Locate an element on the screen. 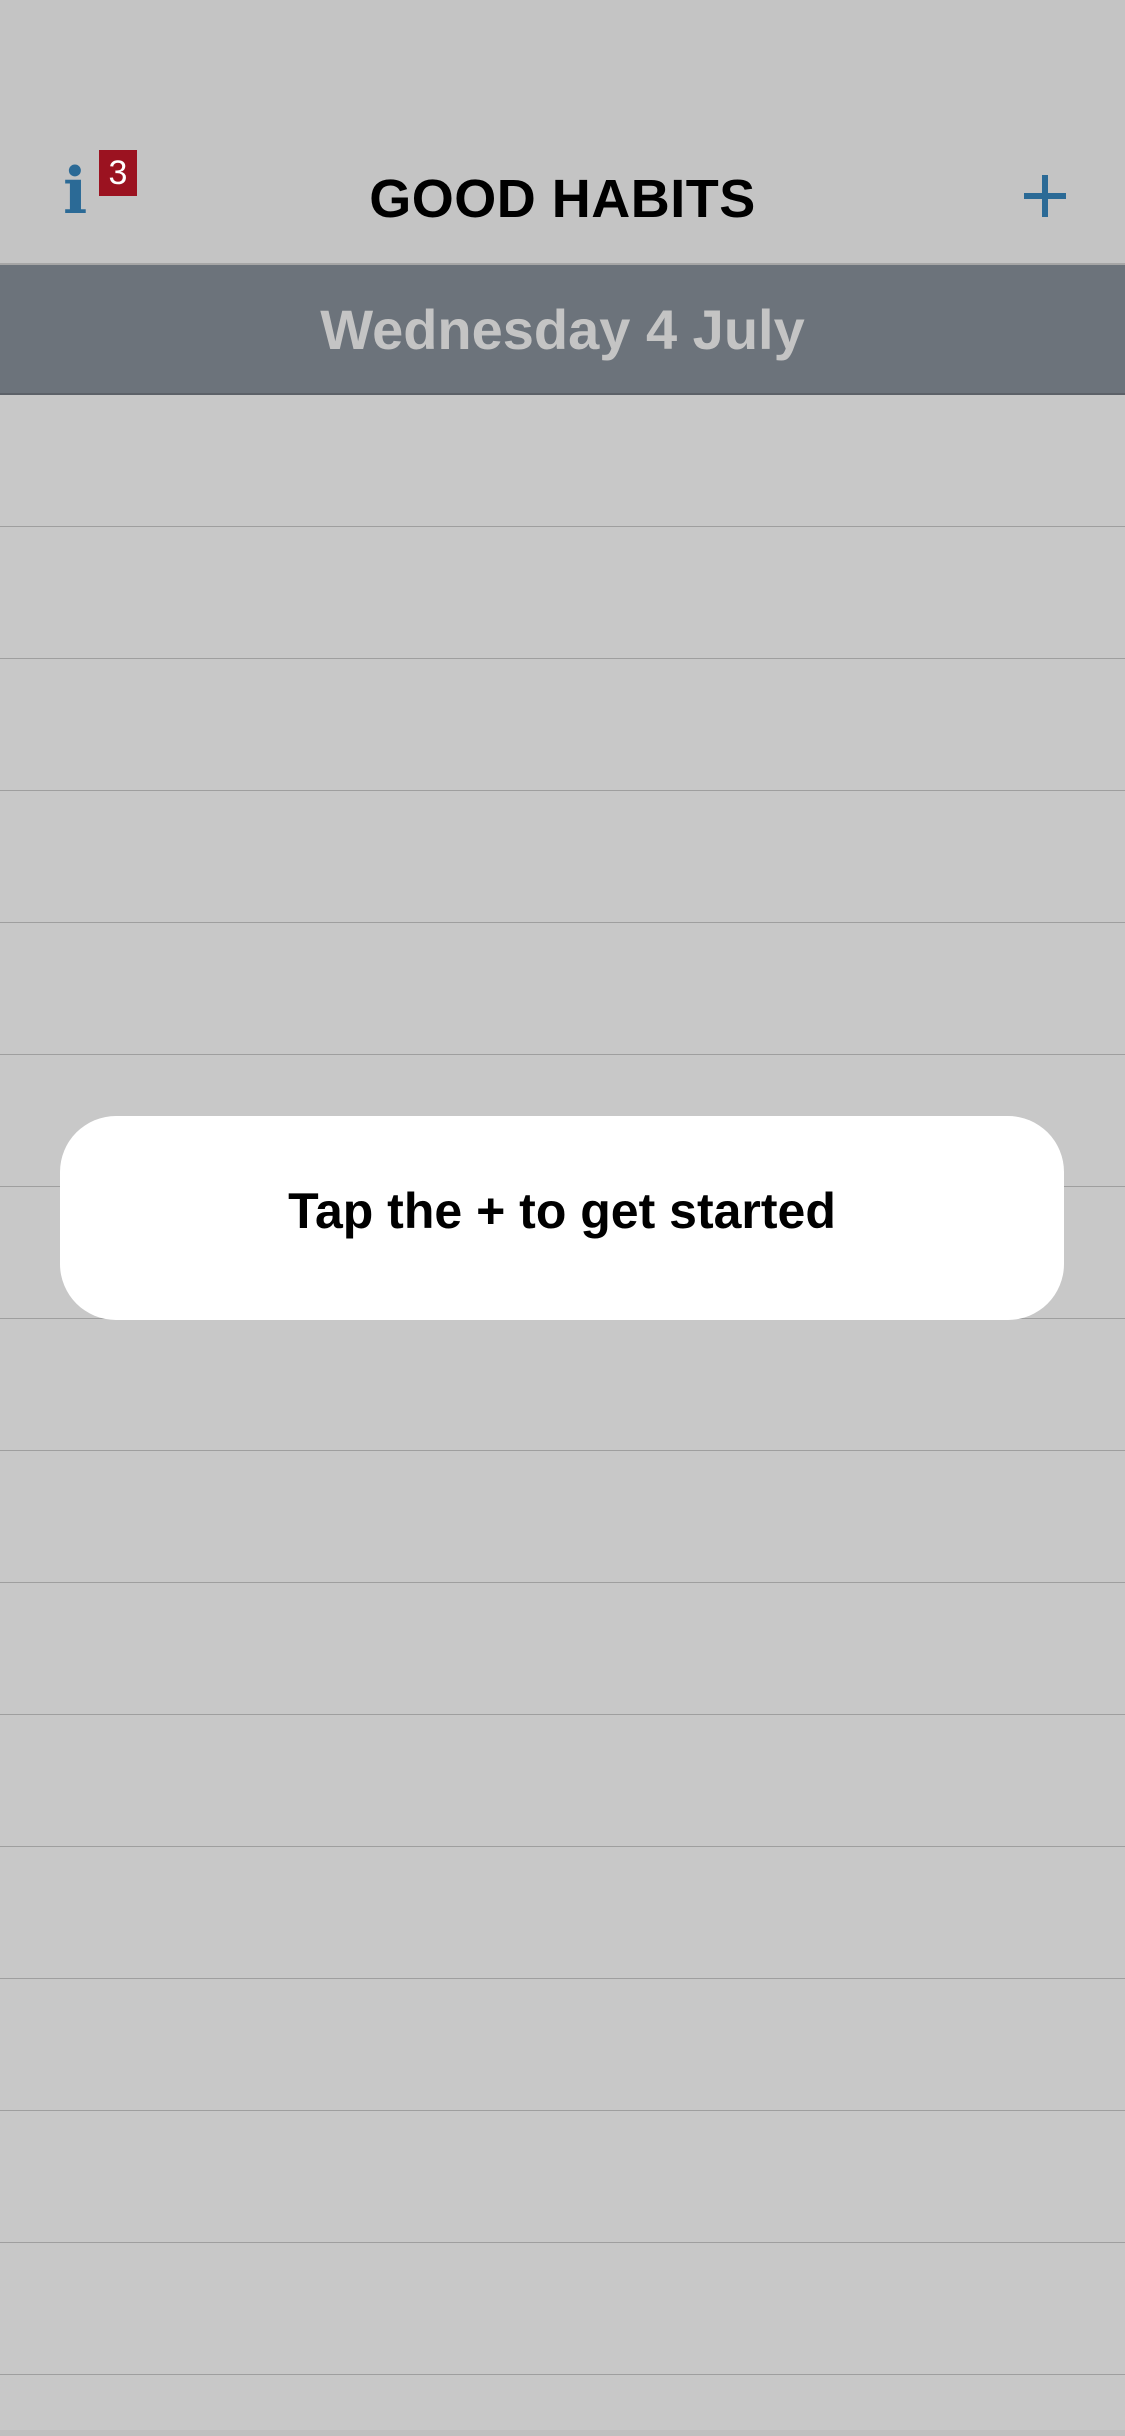 The height and width of the screenshot is (2436, 1125). onboarding-hint: Tap the + to get started is located at coordinates (562, 1218).